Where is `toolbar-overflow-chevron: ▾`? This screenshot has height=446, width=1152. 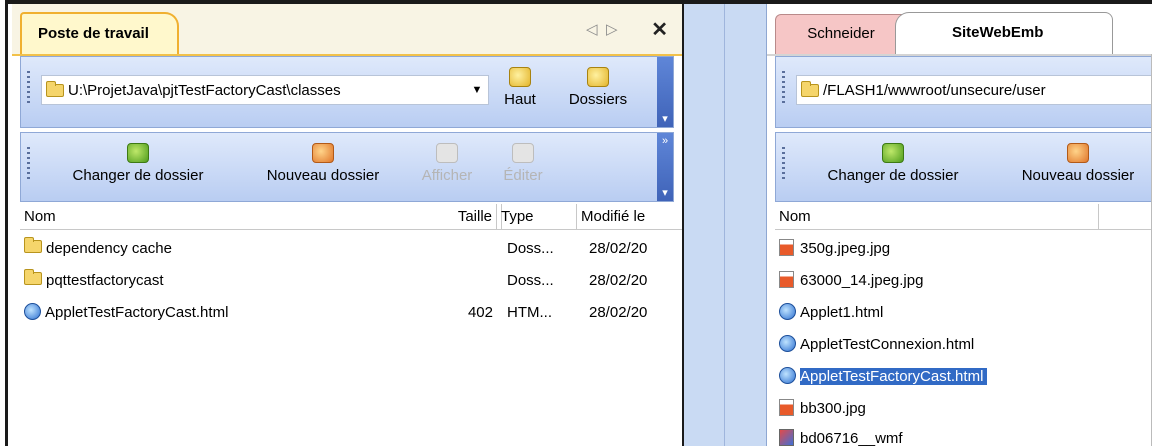 toolbar-overflow-chevron: ▾ is located at coordinates (665, 92).